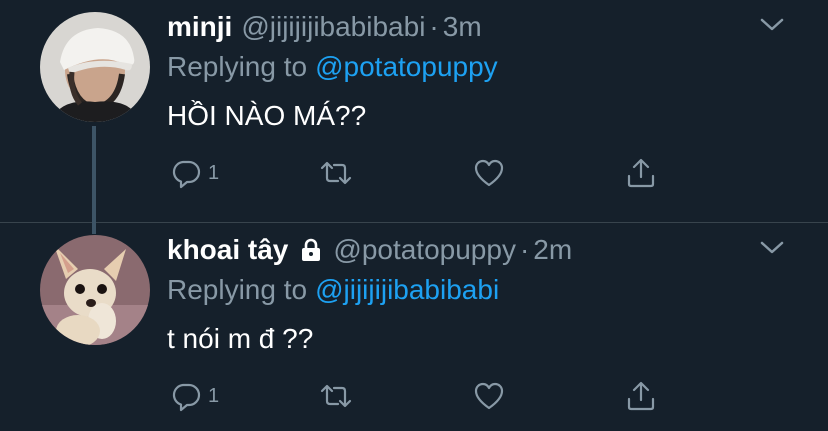 The width and height of the screenshot is (828, 431). I want to click on replying-to: Replying to @potatopuppy, so click(332, 67).